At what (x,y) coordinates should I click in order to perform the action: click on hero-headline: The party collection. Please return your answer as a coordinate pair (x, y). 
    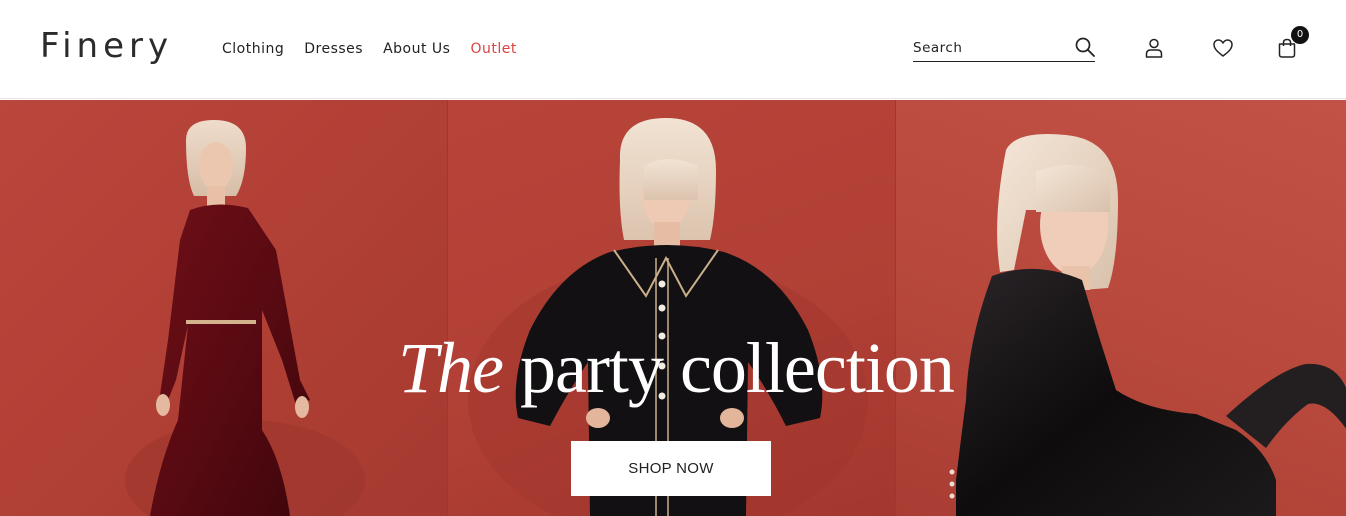
    Looking at the image, I should click on (676, 368).